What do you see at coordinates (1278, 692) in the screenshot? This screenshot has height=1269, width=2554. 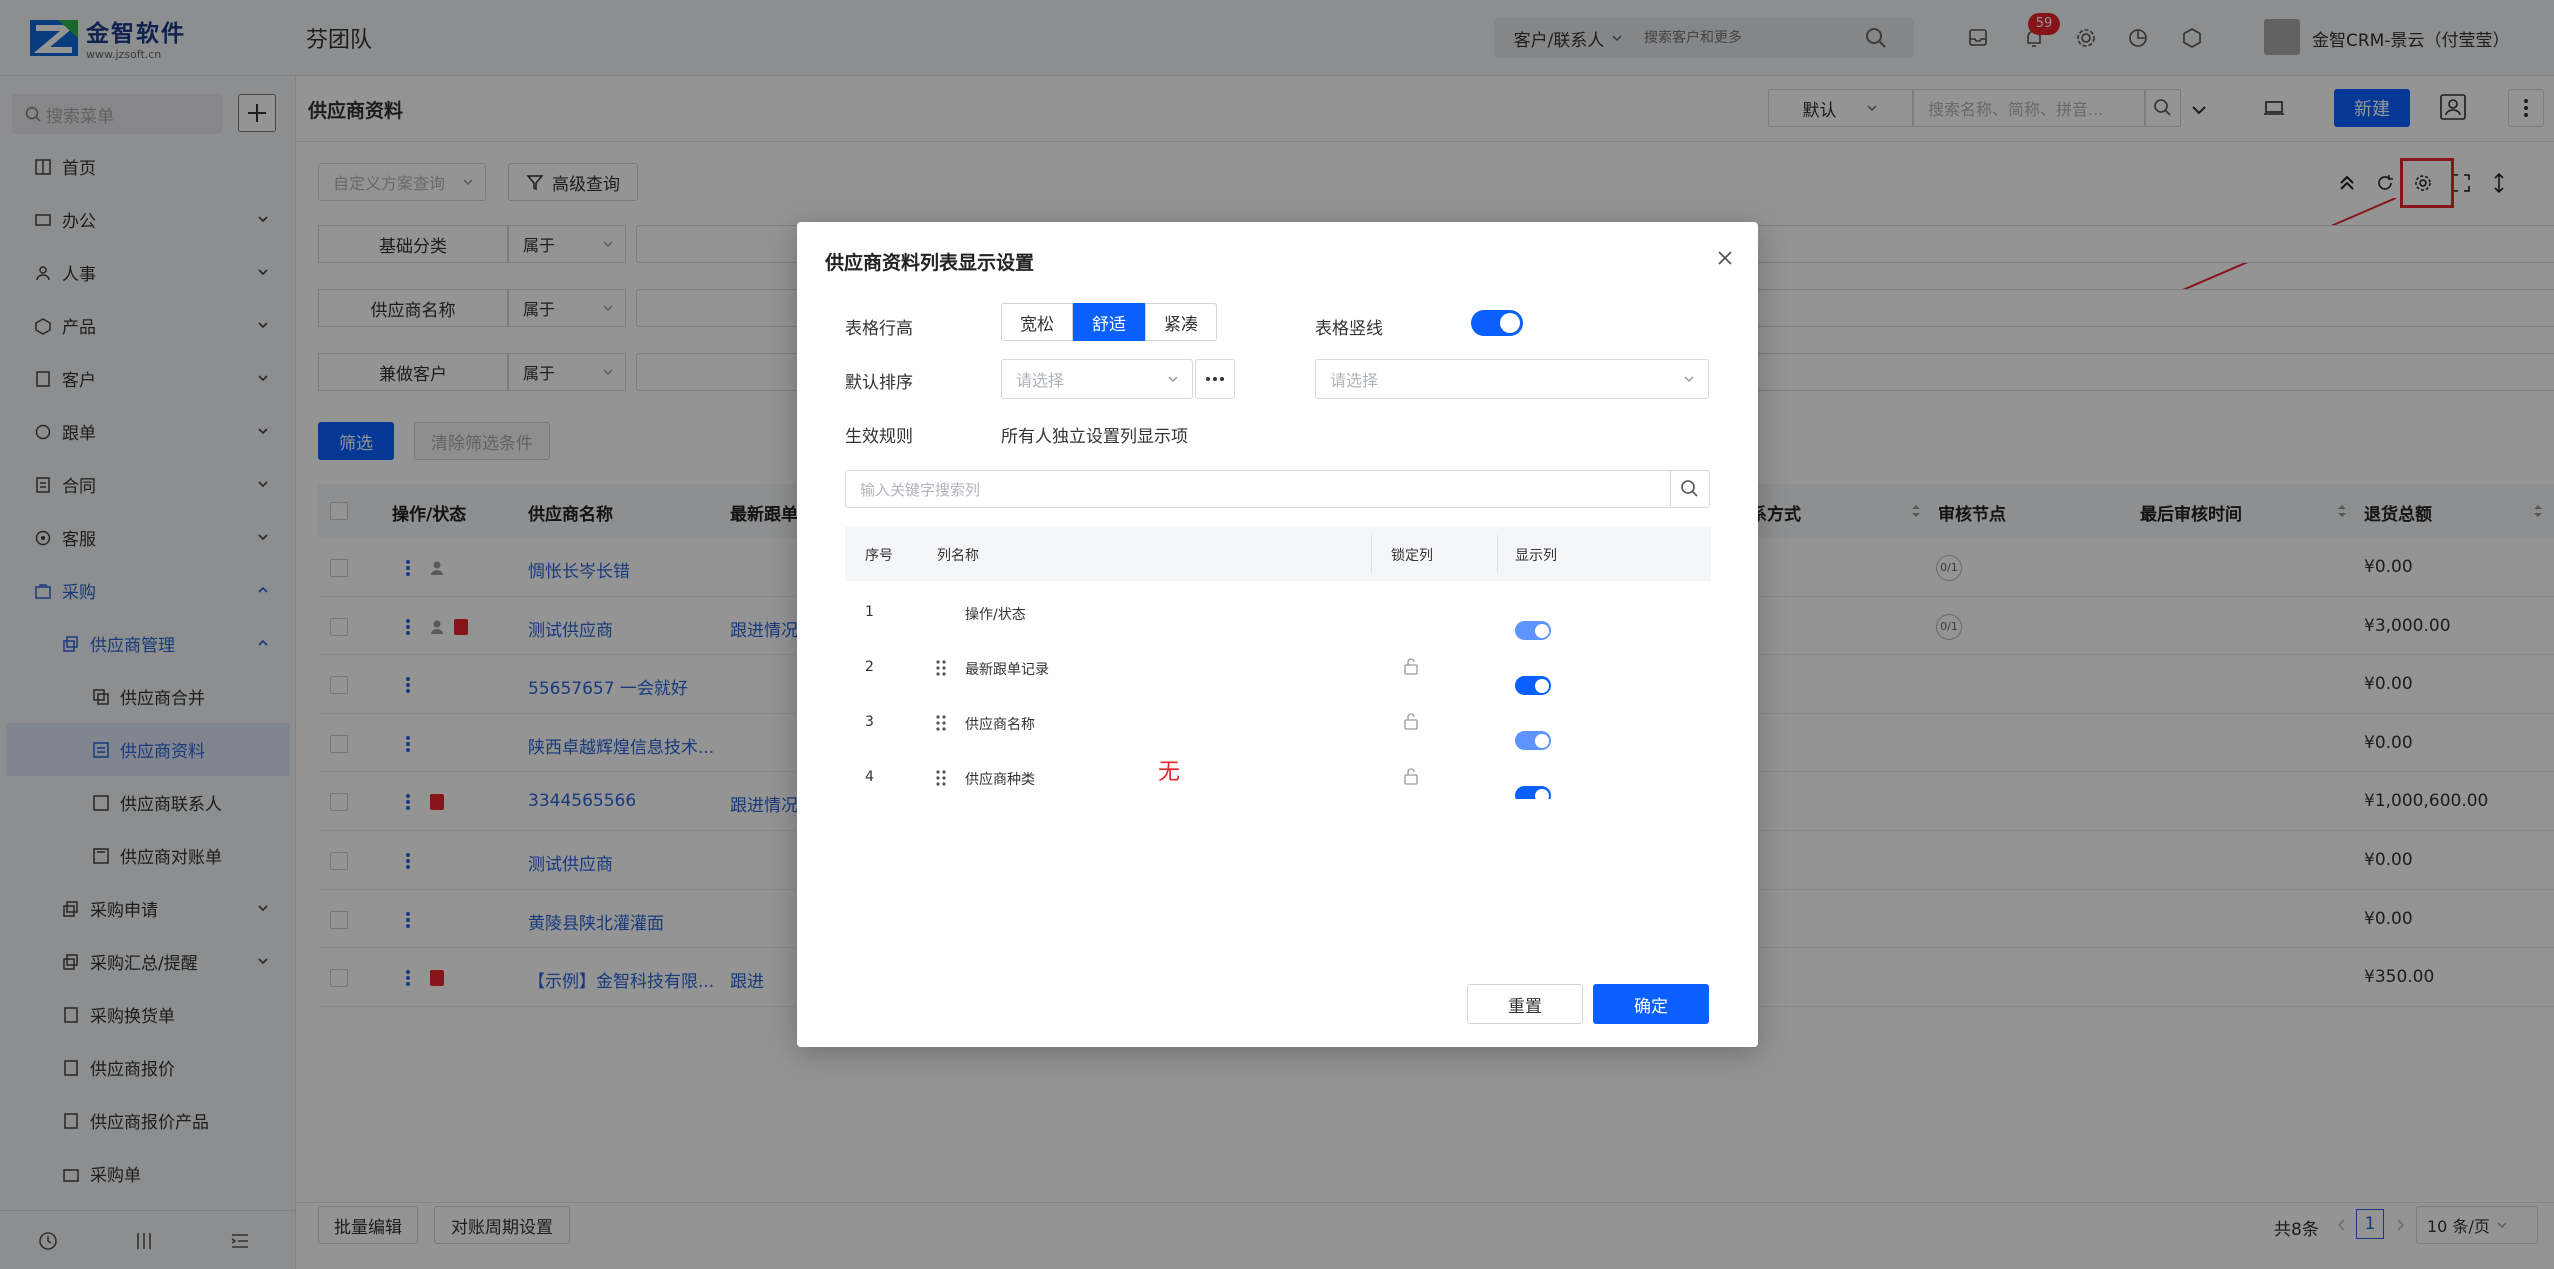 I see `column-list-viewport` at bounding box center [1278, 692].